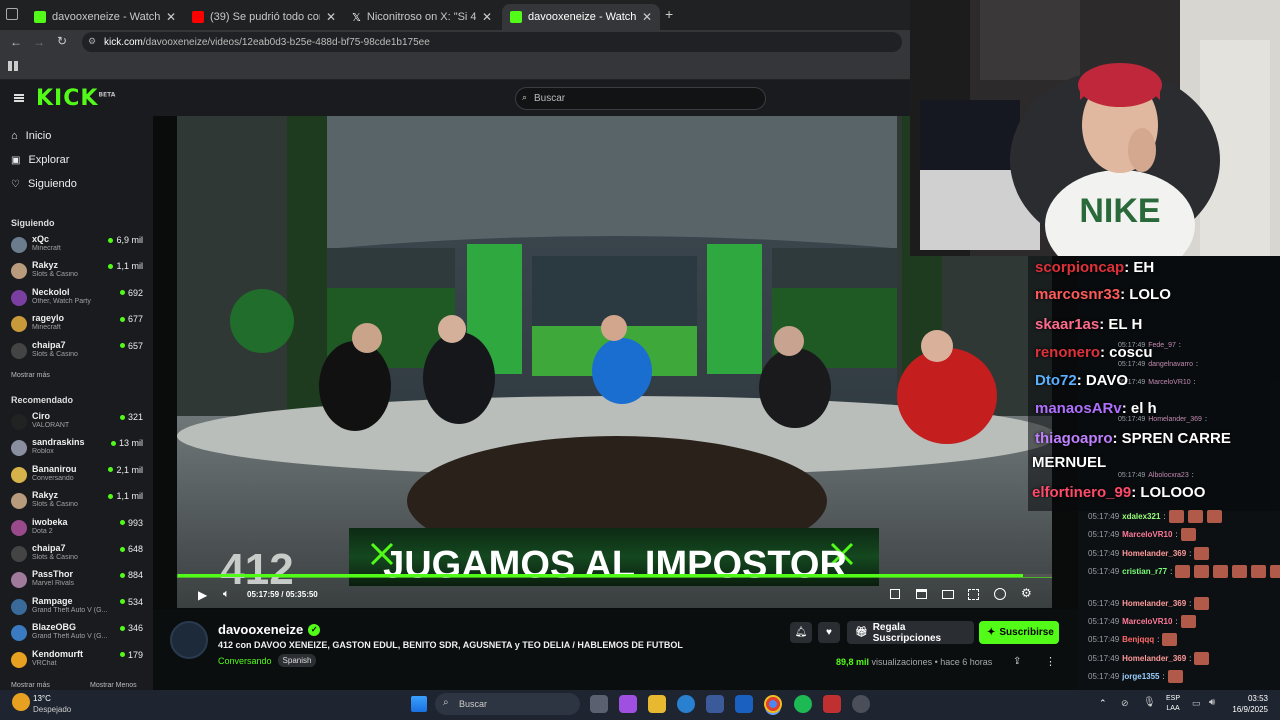 The image size is (1280, 720). I want to click on channel-item: chaipa7 Slots & Casino 648, so click(77, 555).